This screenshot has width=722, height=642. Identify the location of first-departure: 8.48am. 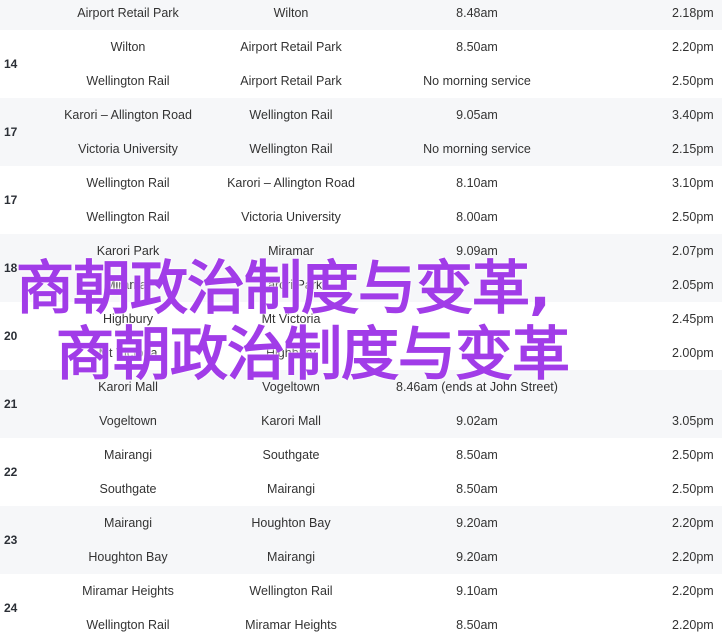
(477, 13).